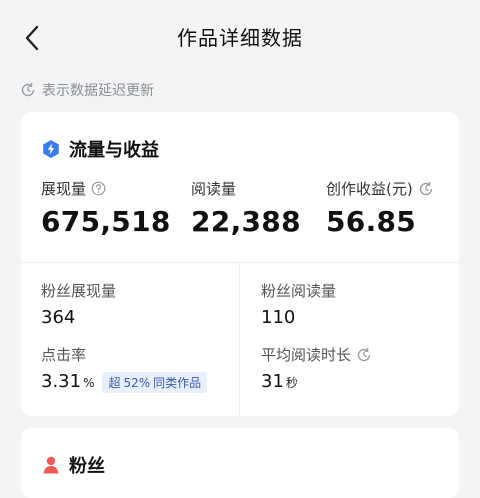  What do you see at coordinates (214, 189) in the screenshot?
I see `reads-label: 阅读量` at bounding box center [214, 189].